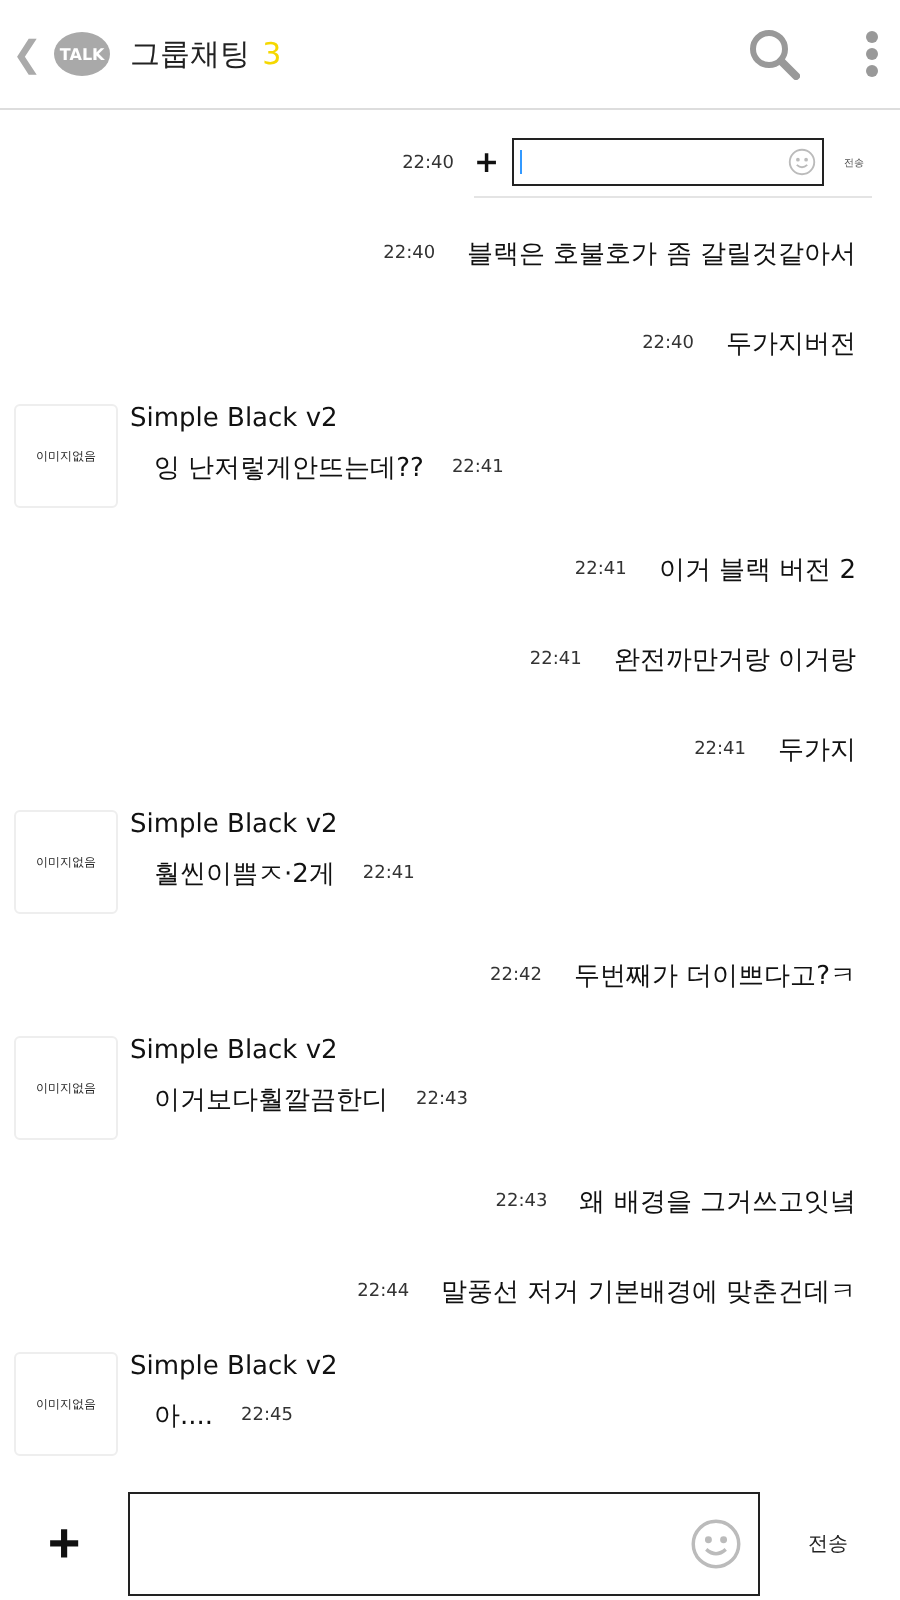  What do you see at coordinates (244, 875) in the screenshot?
I see `message-text: 훨씬이쁨ㅈ·2게` at bounding box center [244, 875].